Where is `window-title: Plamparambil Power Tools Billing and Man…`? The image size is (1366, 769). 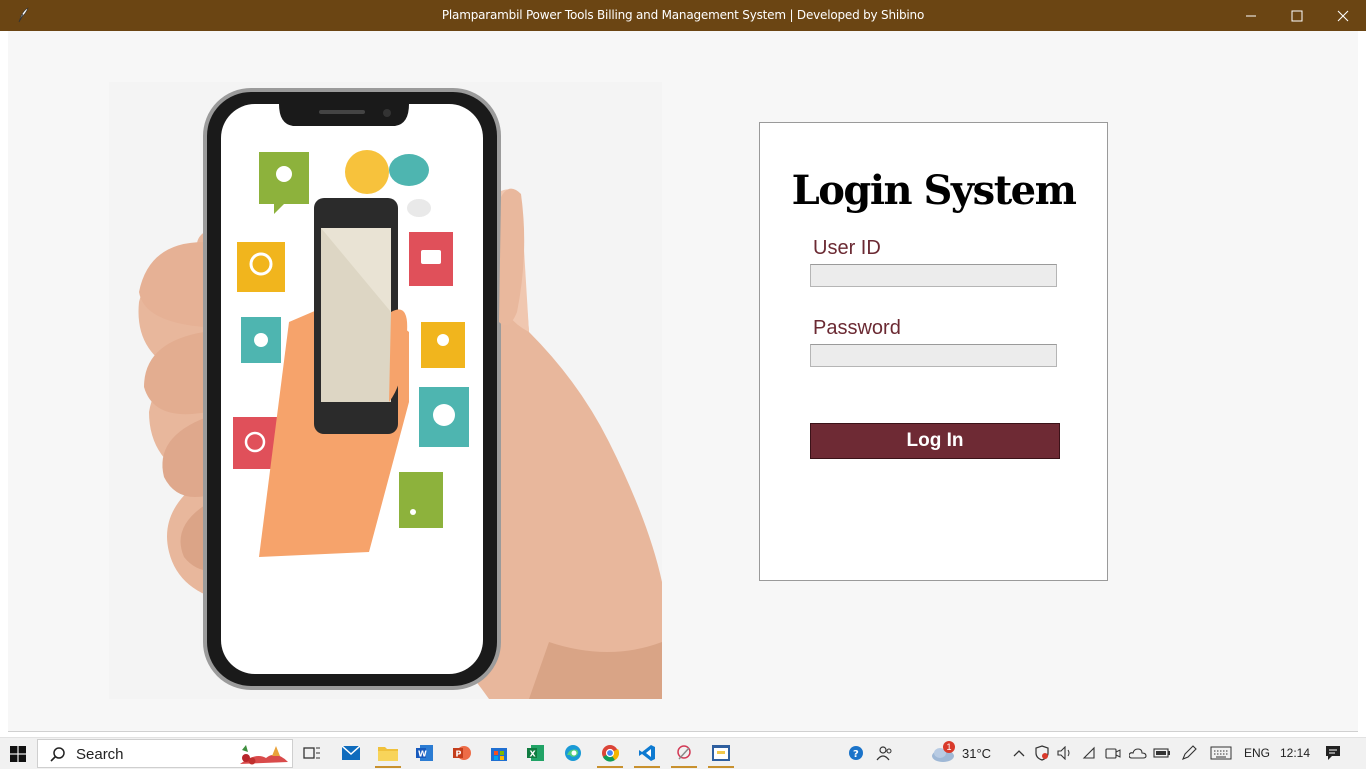 window-title: Plamparambil Power Tools Billing and Man… is located at coordinates (683, 15).